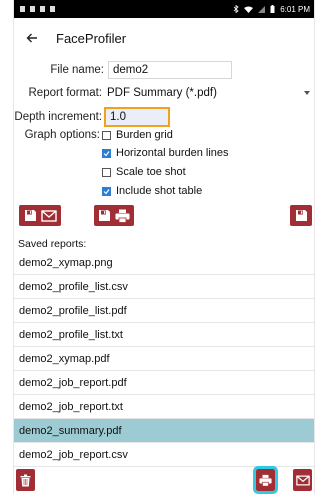 This screenshot has width=328, height=494. What do you see at coordinates (91, 38) in the screenshot?
I see `page-title: FaceProfiler` at bounding box center [91, 38].